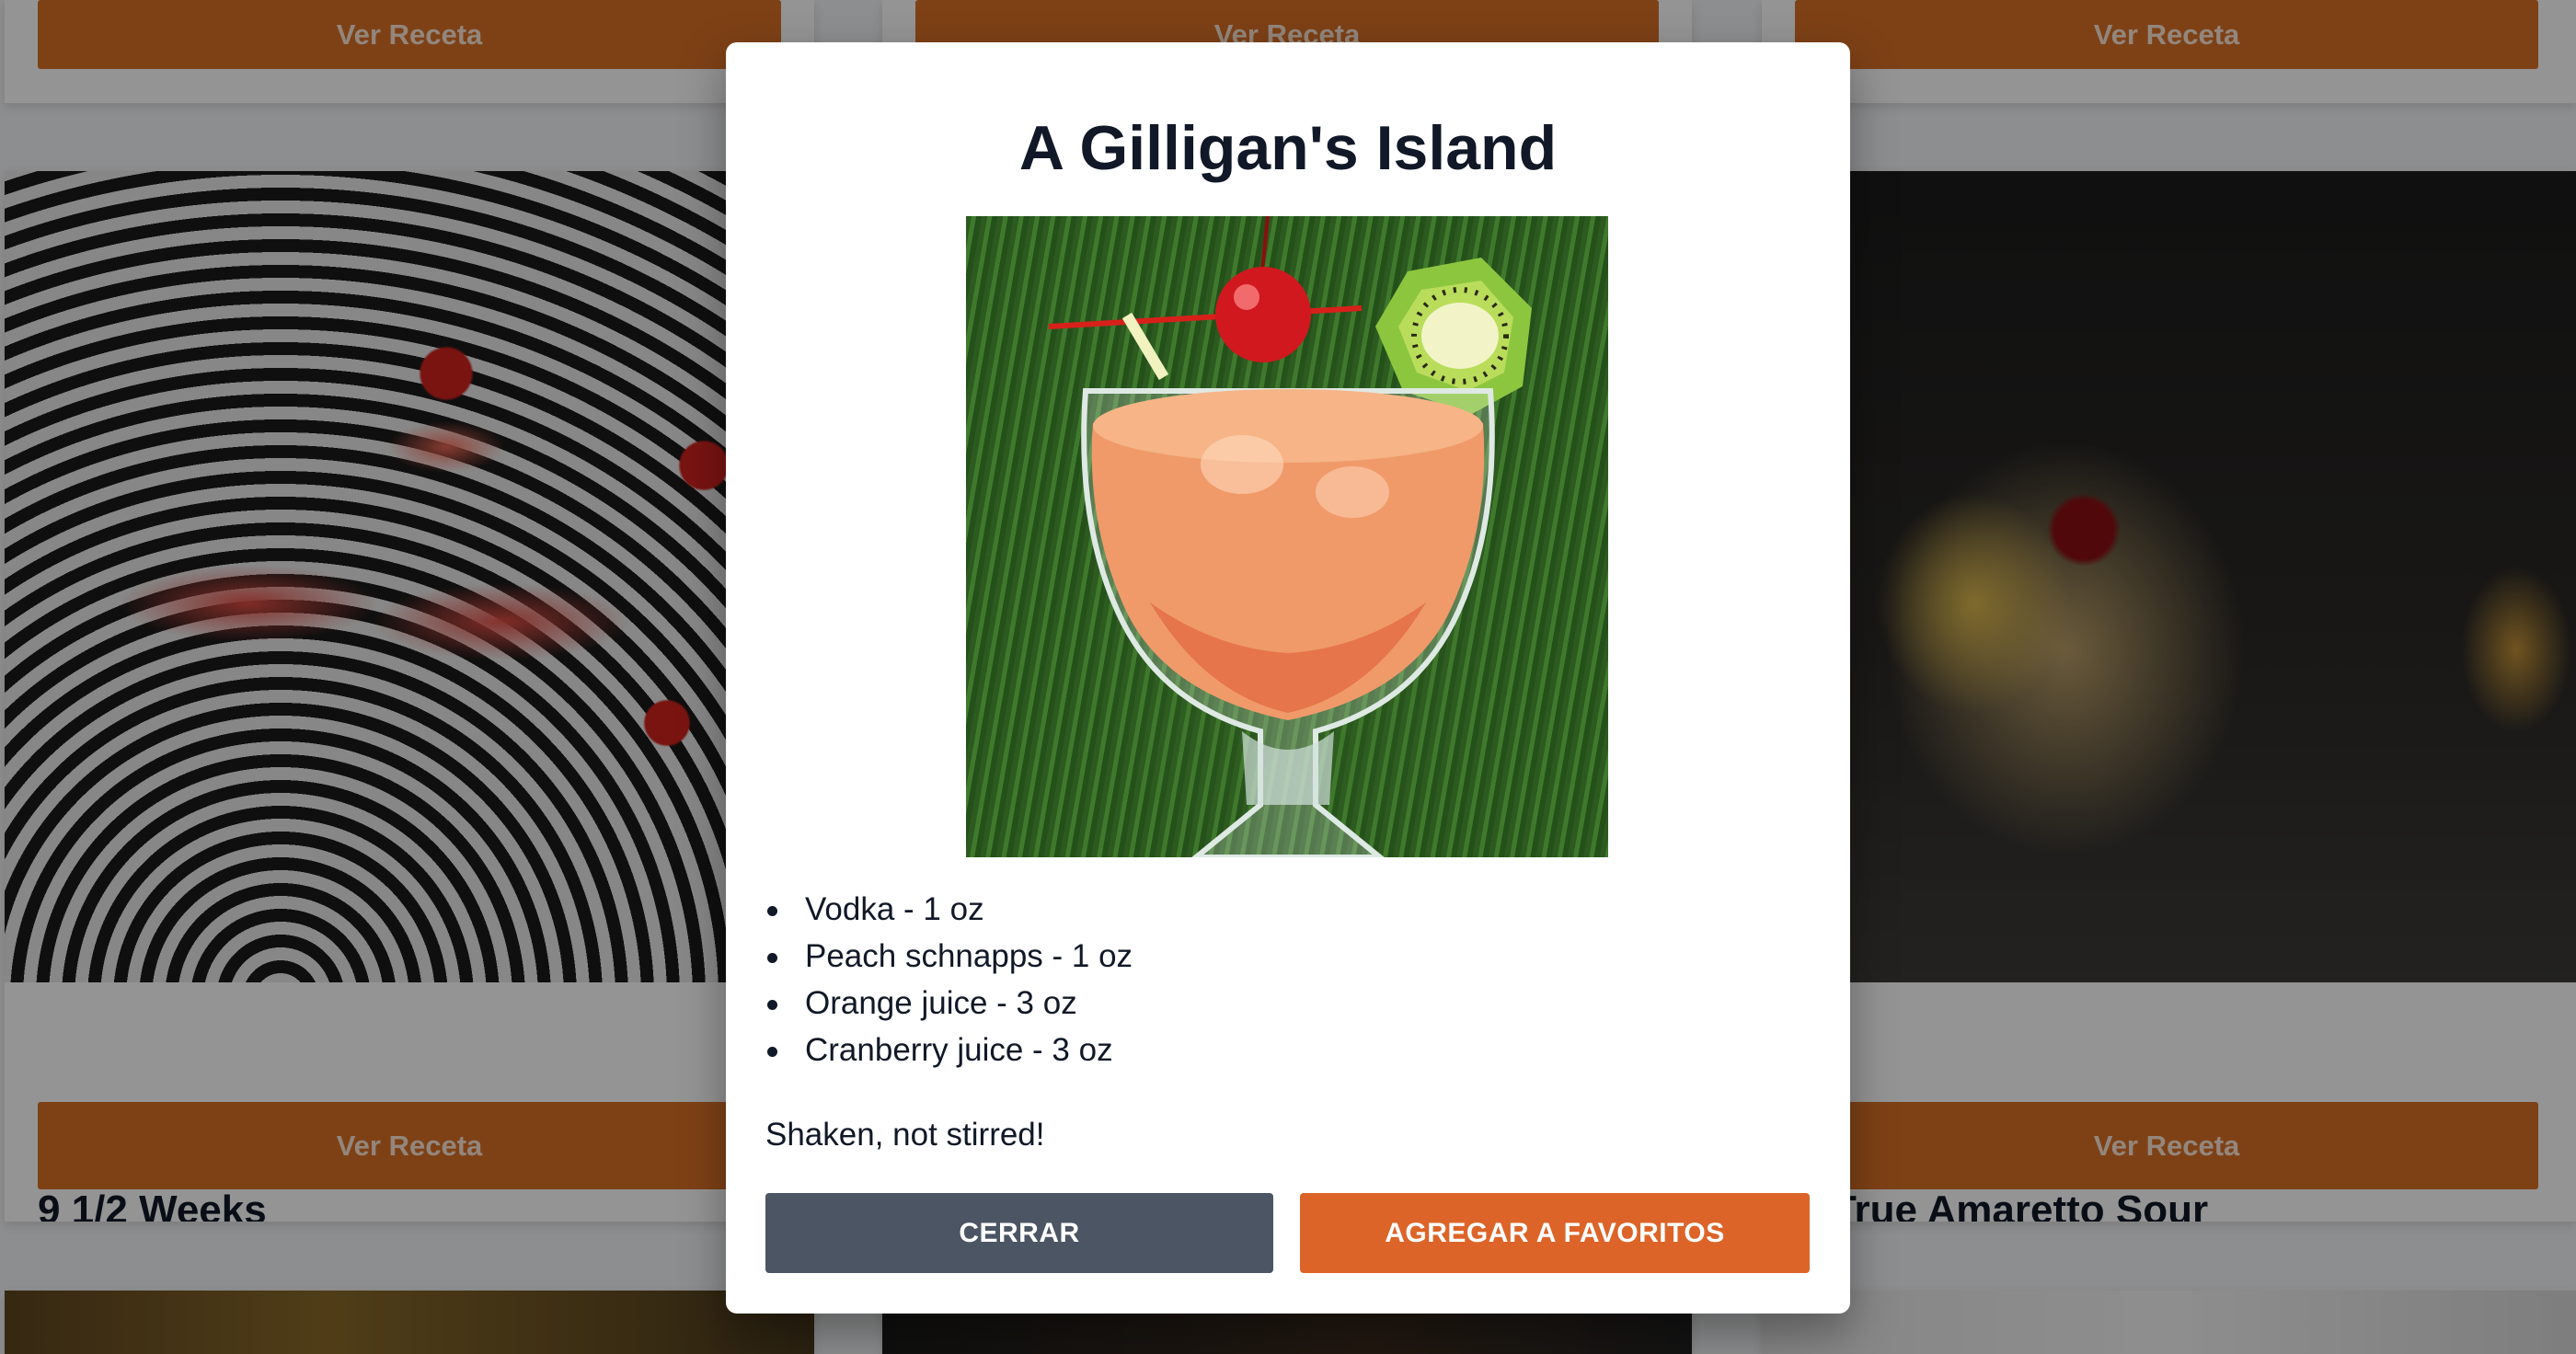 This screenshot has width=2576, height=1354. What do you see at coordinates (1290, 536) in the screenshot?
I see `cocktail-illustration` at bounding box center [1290, 536].